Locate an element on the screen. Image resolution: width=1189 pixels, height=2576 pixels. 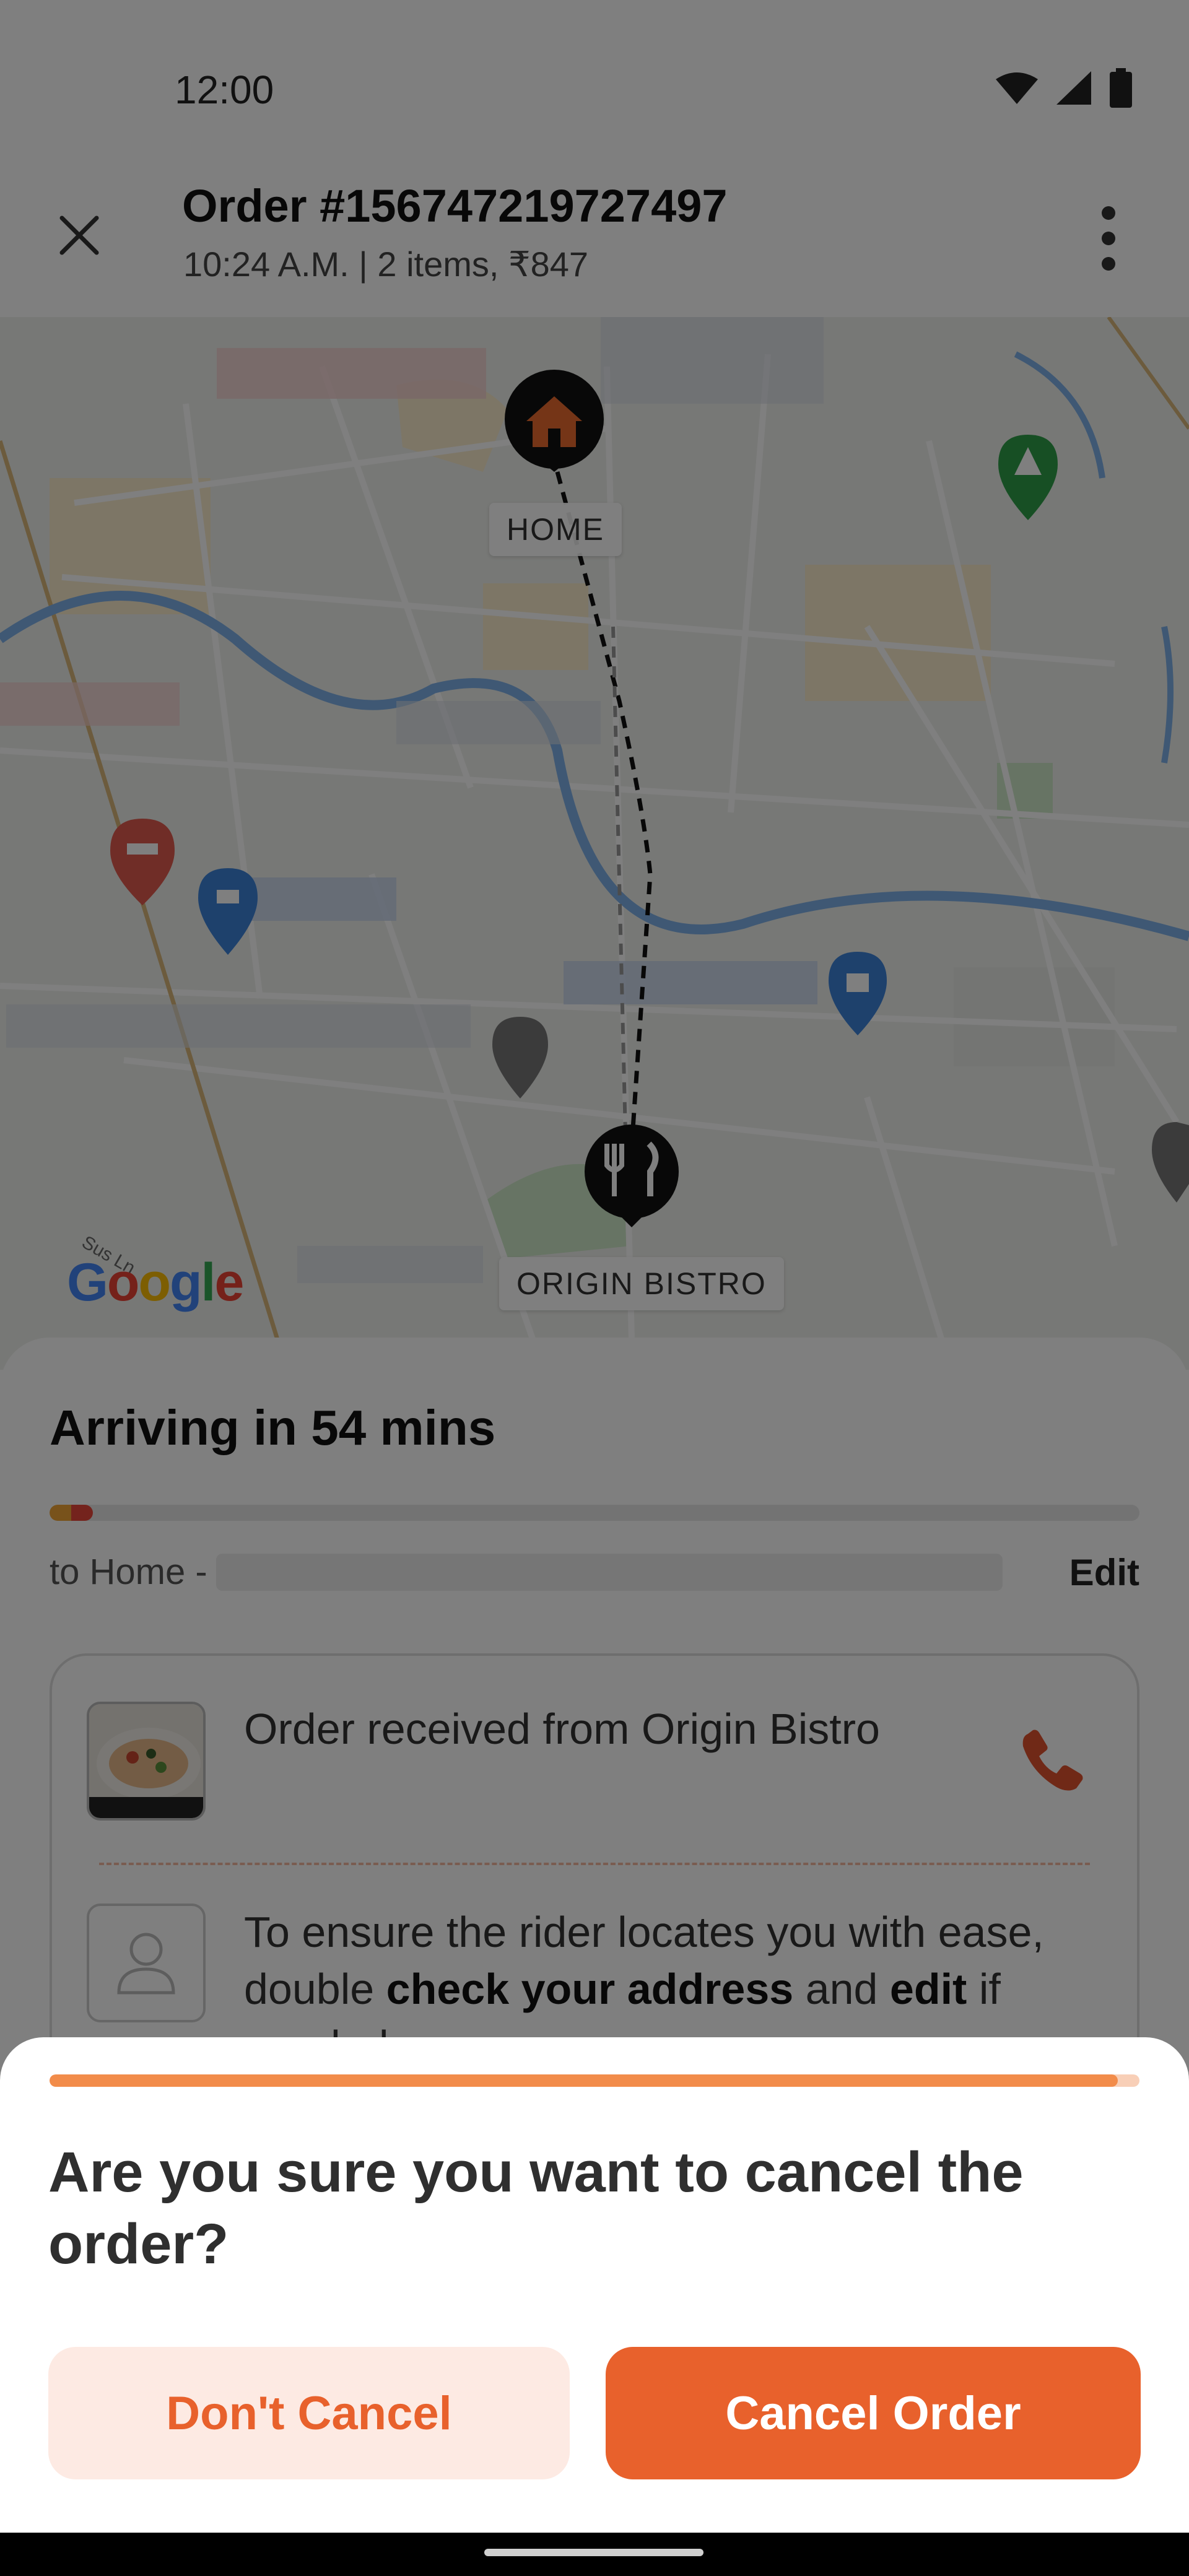
dont-cancel-button: Don't Cancel is located at coordinates (309, 2413).